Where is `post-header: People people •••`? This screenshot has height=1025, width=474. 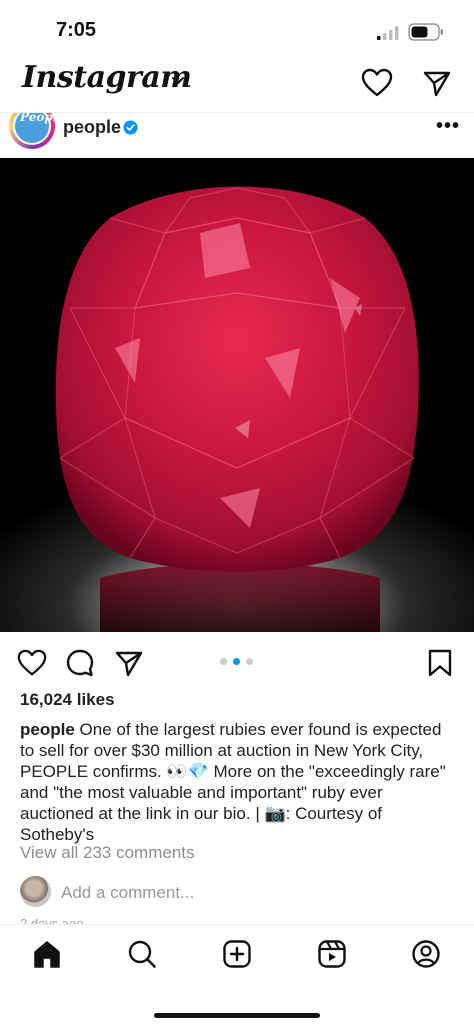
post-header: People people ••• is located at coordinates (237, 135).